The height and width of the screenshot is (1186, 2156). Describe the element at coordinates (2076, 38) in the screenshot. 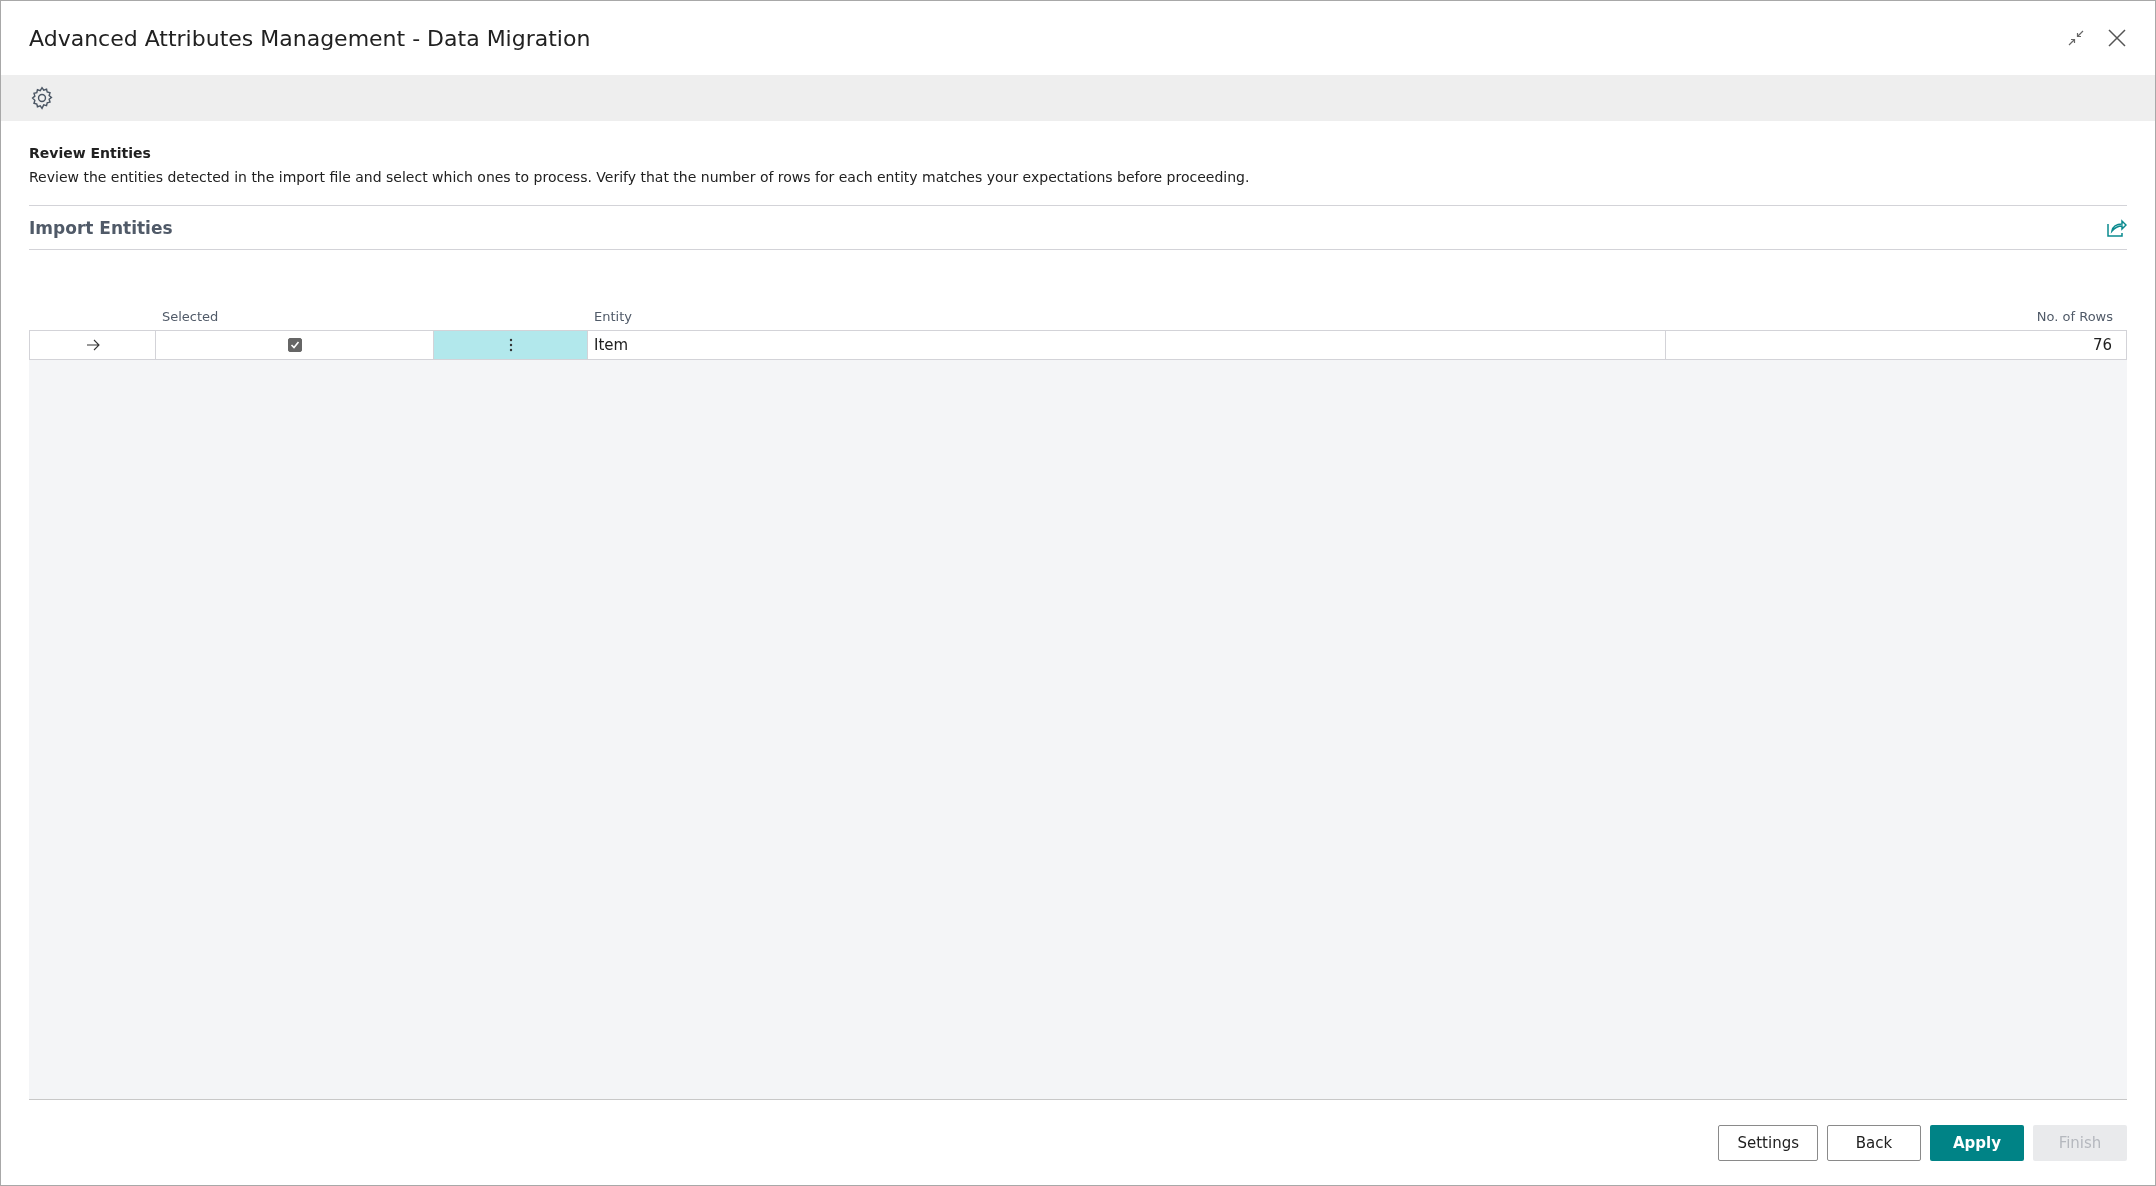

I see `collapse-icon` at that location.